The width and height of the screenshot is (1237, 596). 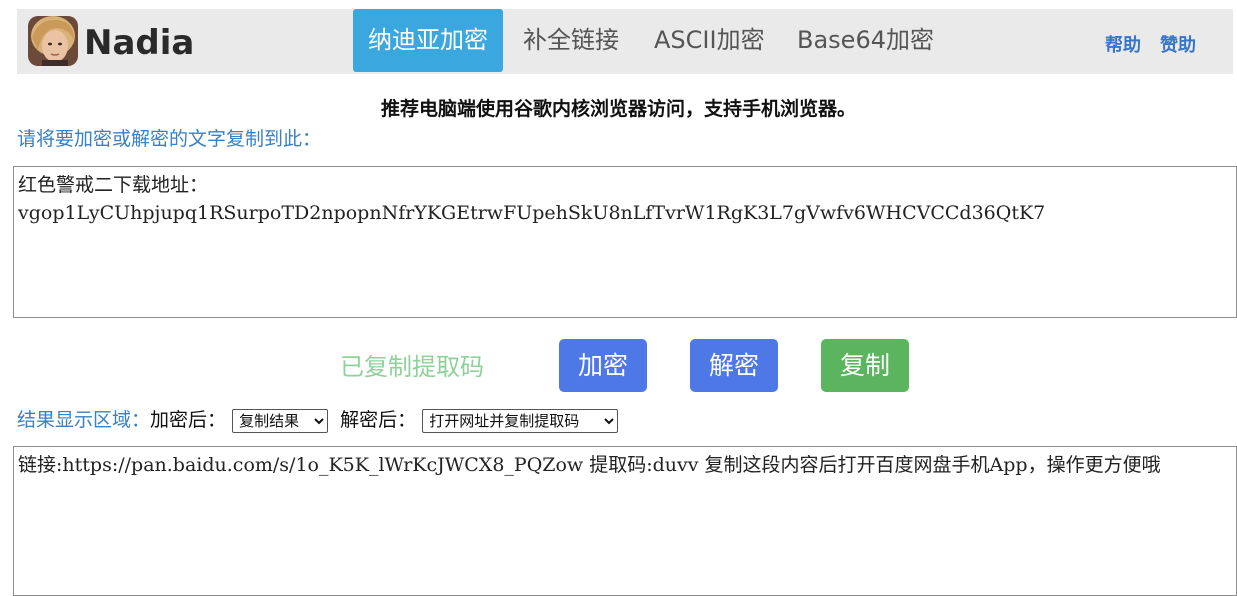 I want to click on help-link: 帮助, so click(x=1123, y=46).